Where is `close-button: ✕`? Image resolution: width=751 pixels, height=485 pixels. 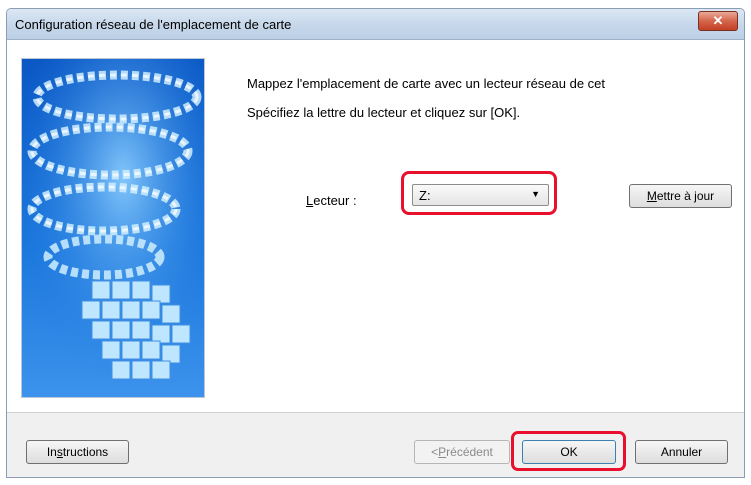 close-button: ✕ is located at coordinates (718, 21).